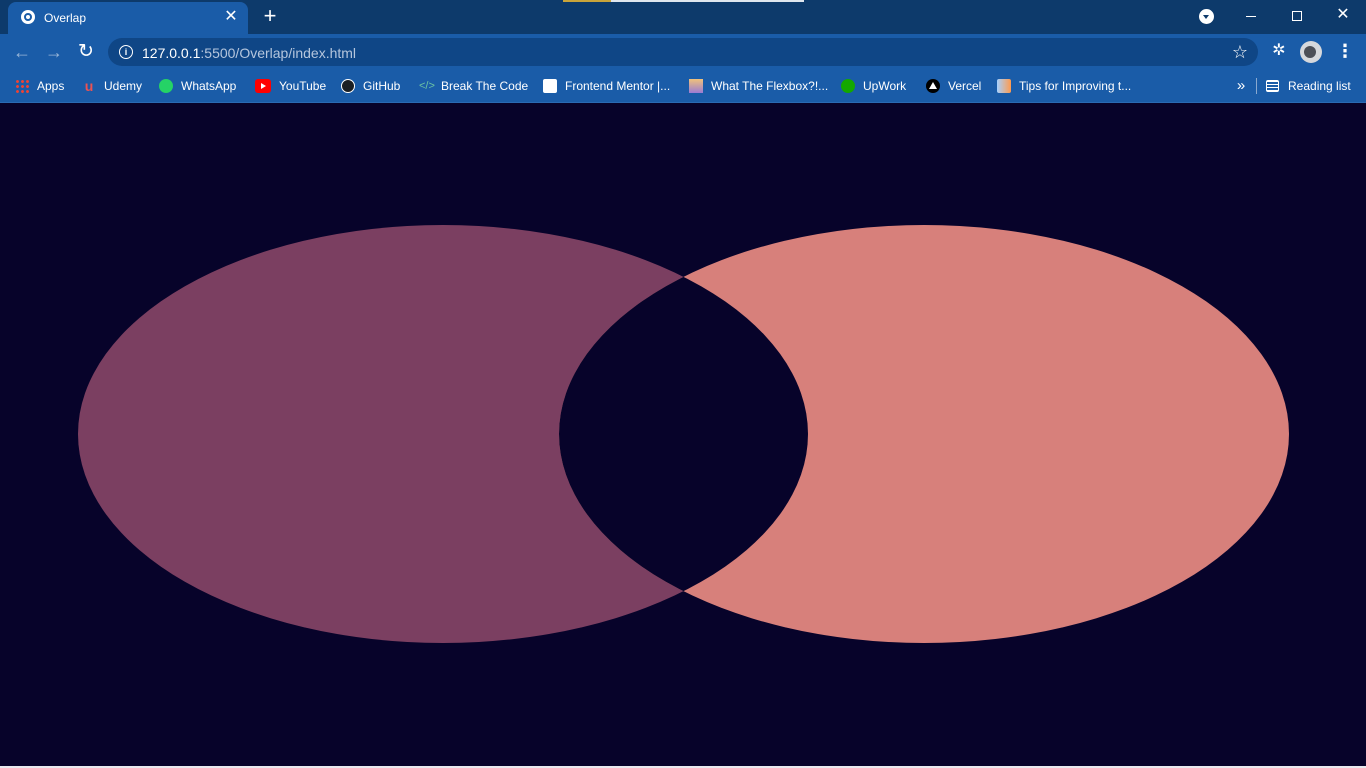 This screenshot has height=768, width=1366. I want to click on bookmark-label: Apps, so click(51, 86).